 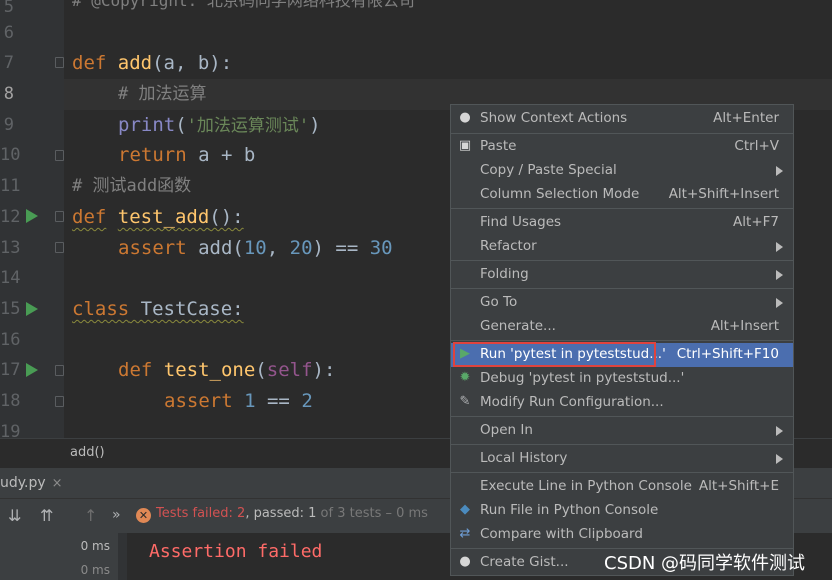 What do you see at coordinates (59, 556) in the screenshot?
I see `test-tree: 0 ms 0 ms` at bounding box center [59, 556].